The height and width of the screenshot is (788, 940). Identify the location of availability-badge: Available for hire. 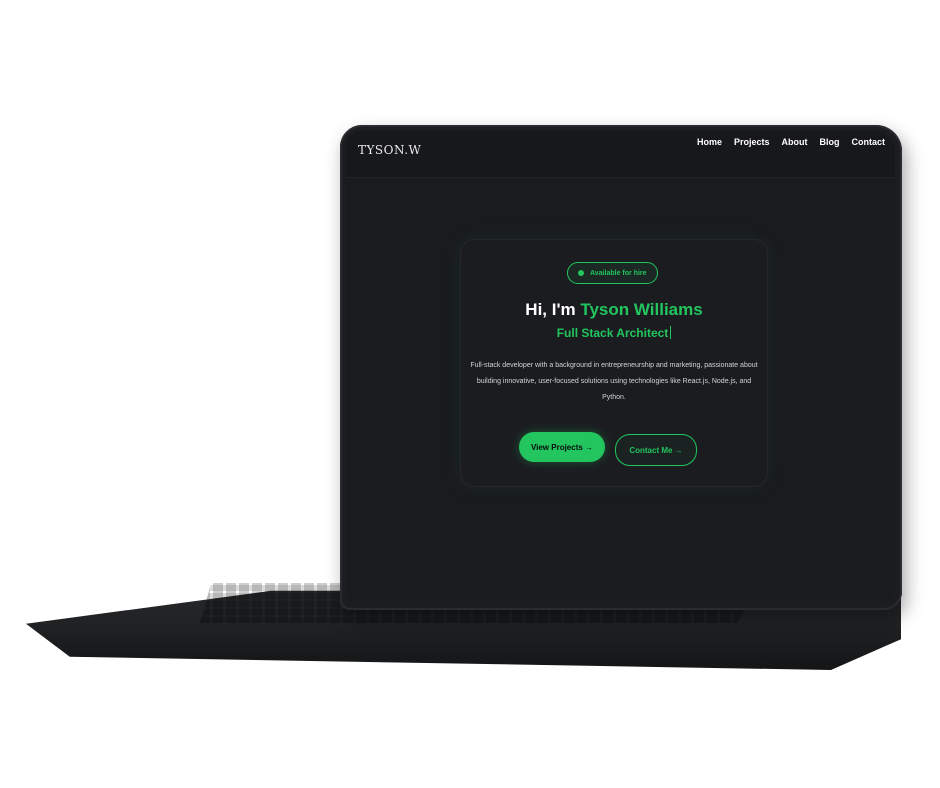
(612, 273).